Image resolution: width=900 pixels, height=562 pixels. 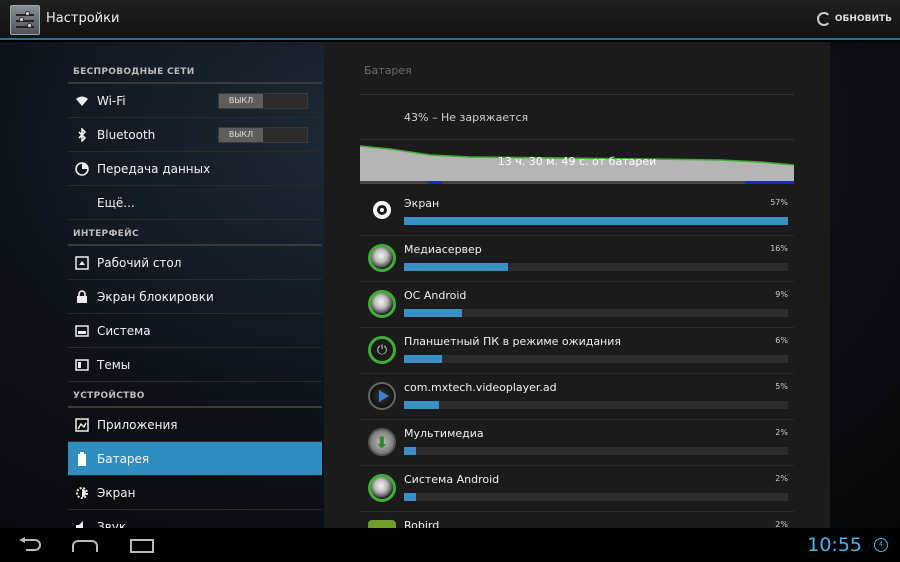 What do you see at coordinates (422, 523) in the screenshot?
I see `usage-app-name: Robird` at bounding box center [422, 523].